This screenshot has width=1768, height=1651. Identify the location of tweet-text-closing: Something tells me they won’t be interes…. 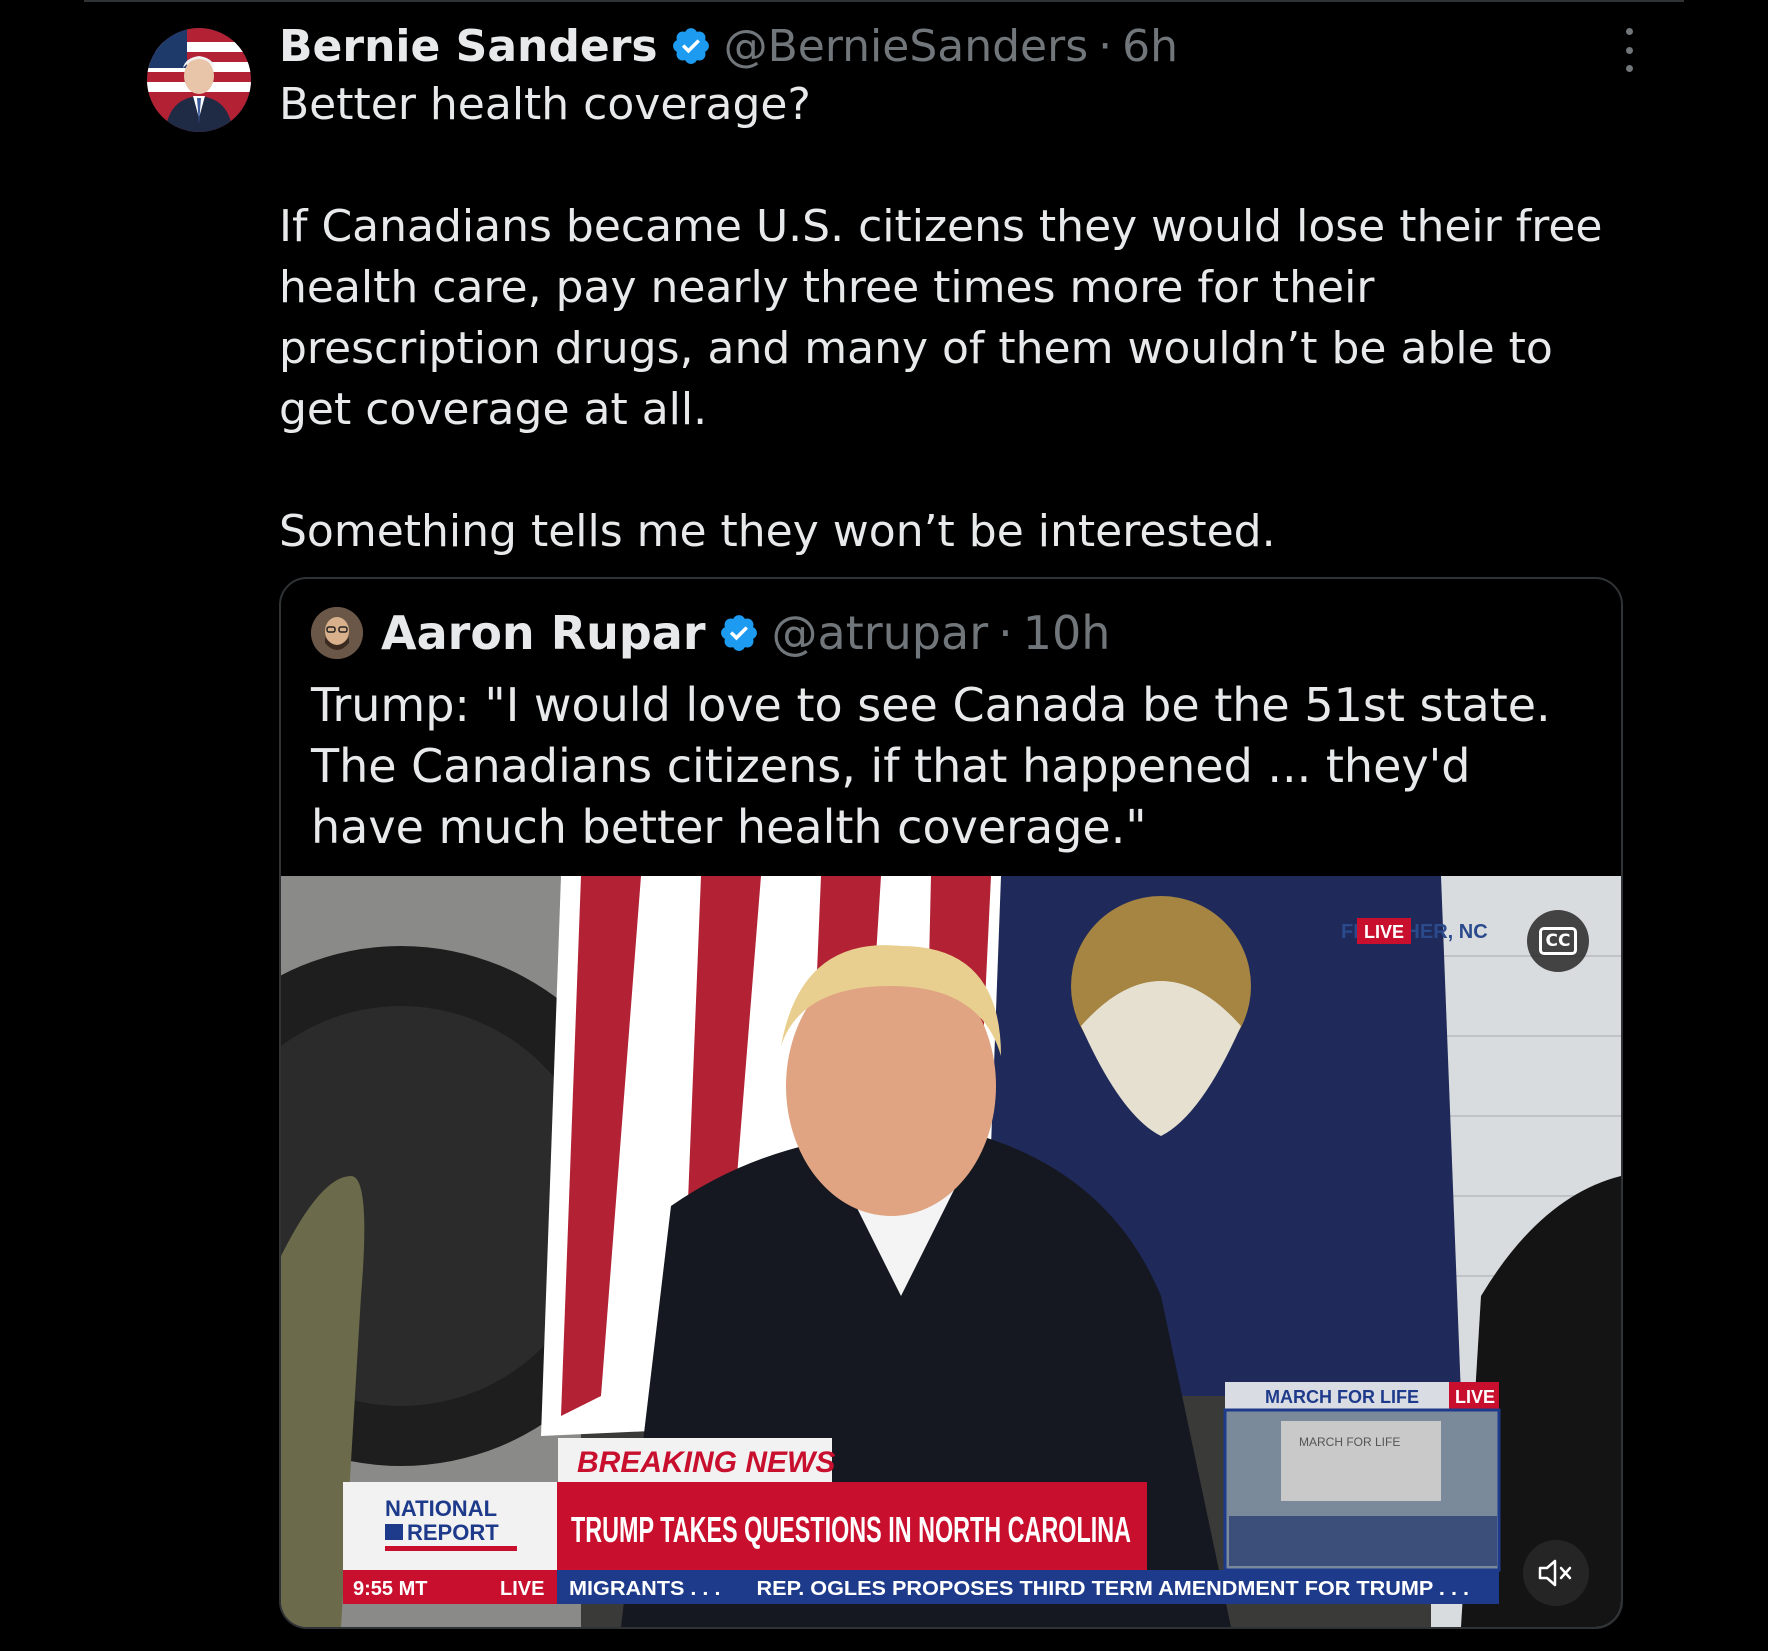
(777, 531).